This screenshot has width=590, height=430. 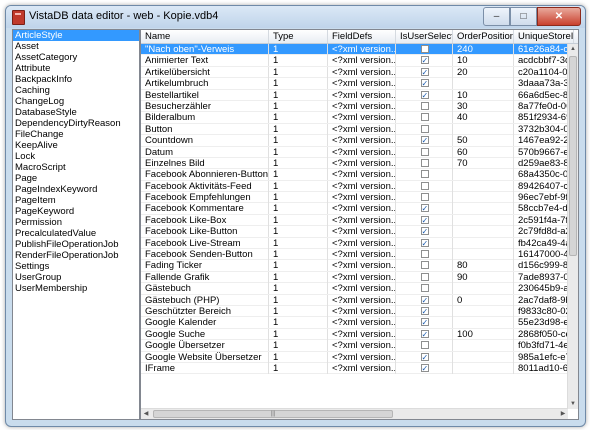 What do you see at coordinates (205, 49) in the screenshot?
I see `cell-name: "Nach oben"-Verweis` at bounding box center [205, 49].